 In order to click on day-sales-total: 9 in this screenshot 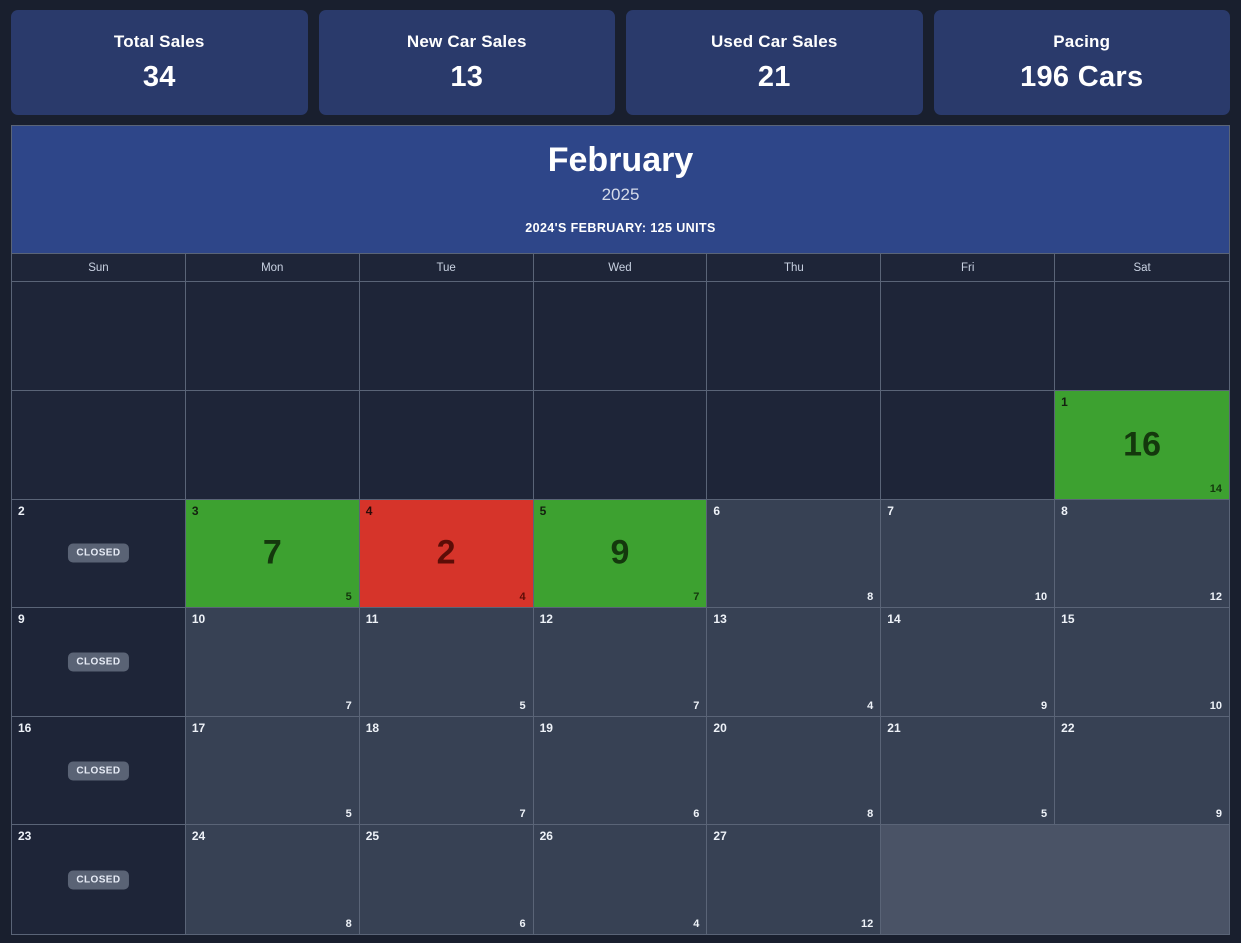, I will do `click(620, 552)`.